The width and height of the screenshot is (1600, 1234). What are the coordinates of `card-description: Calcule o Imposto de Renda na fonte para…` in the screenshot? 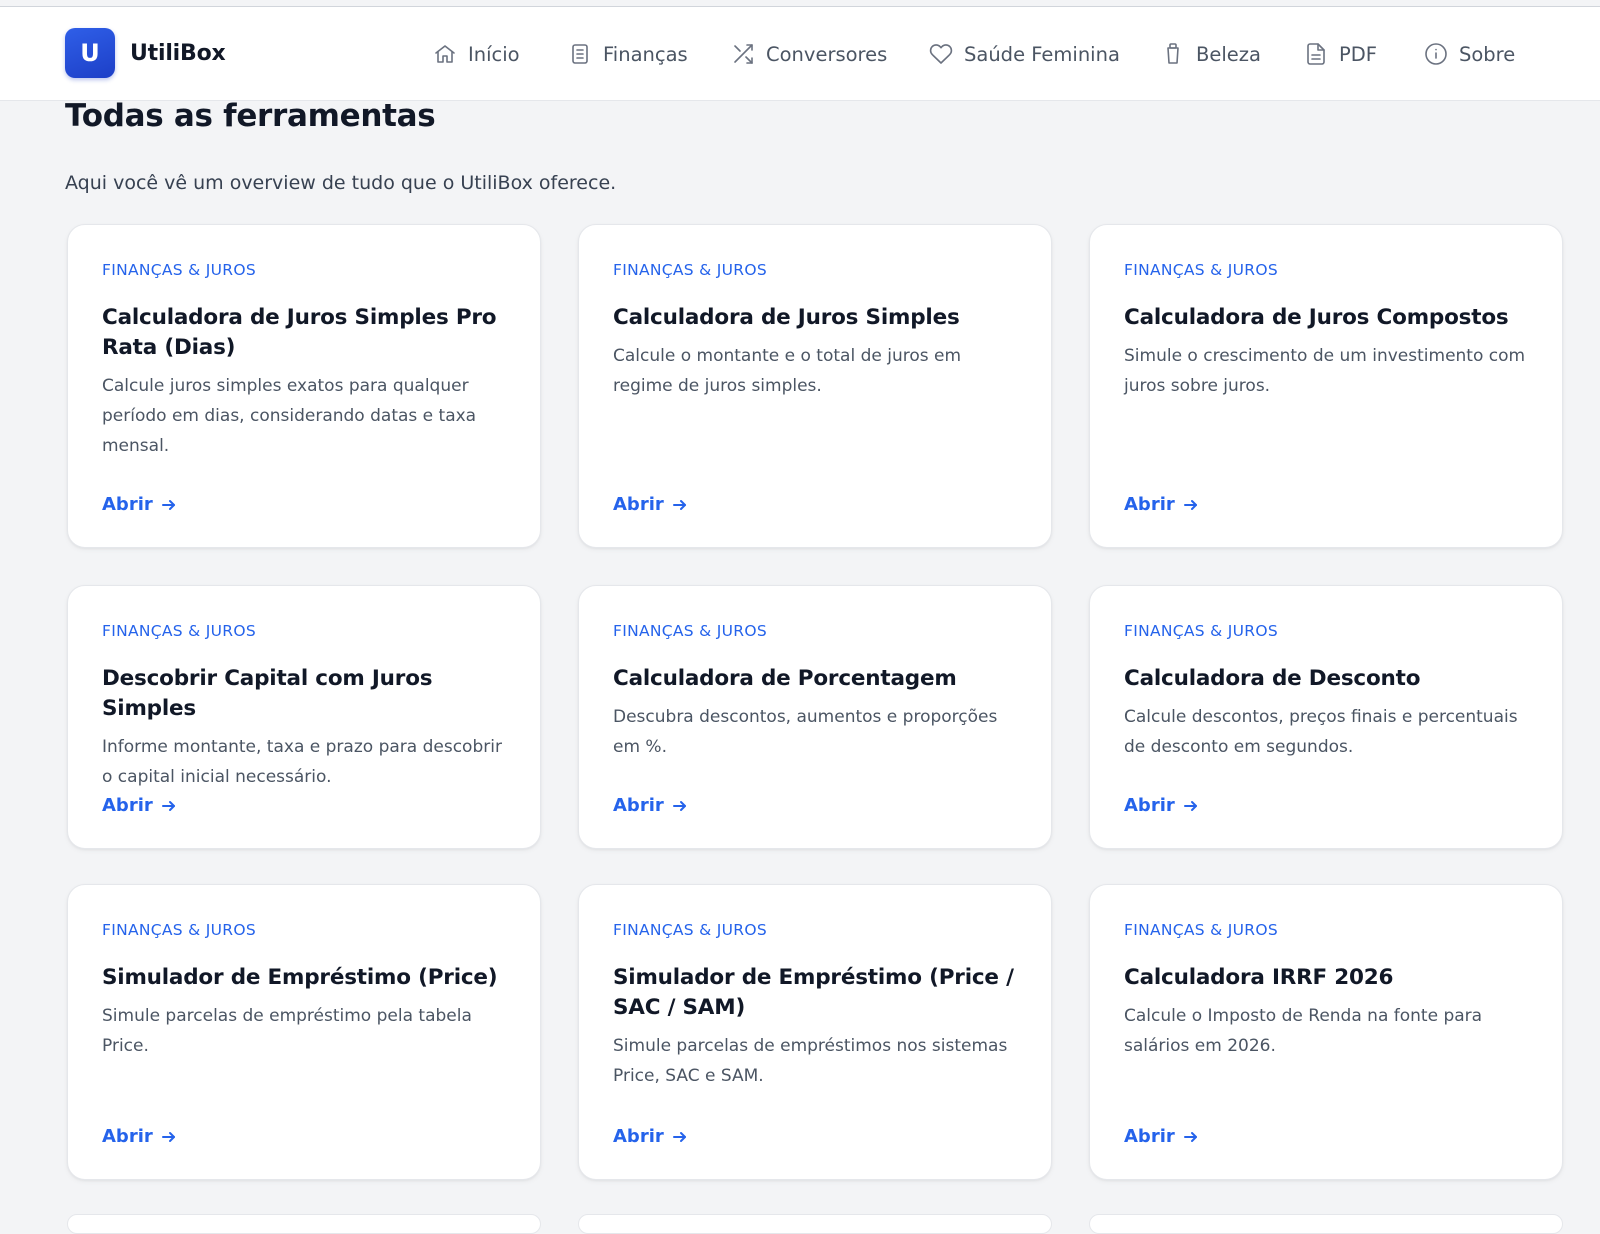 It's located at (1303, 1031).